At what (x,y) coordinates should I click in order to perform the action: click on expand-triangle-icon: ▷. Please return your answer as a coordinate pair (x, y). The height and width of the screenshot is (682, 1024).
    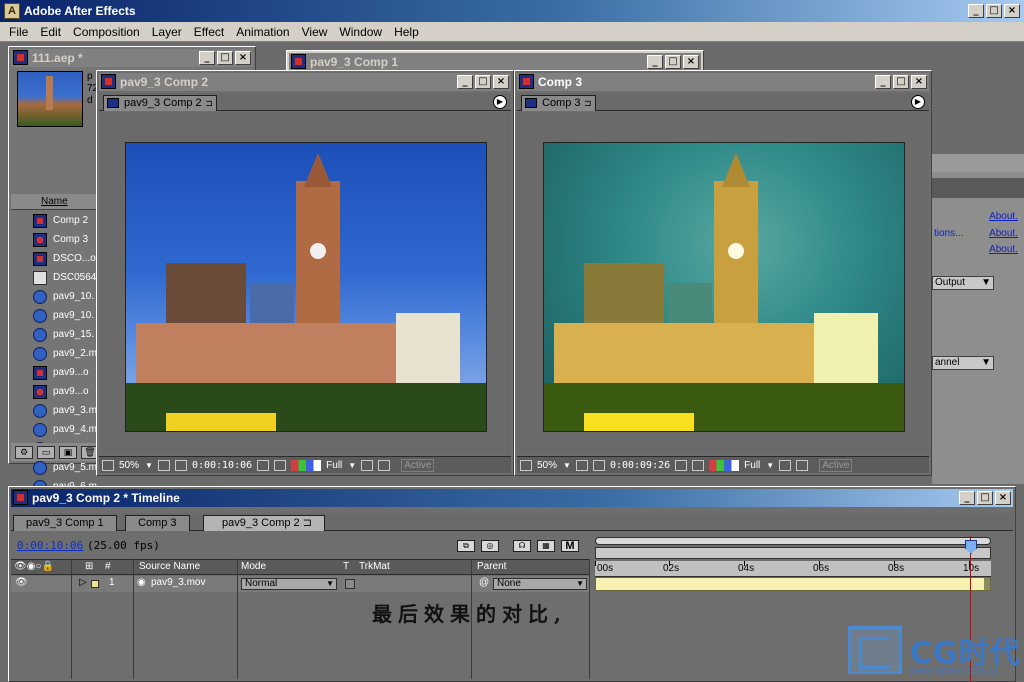
    Looking at the image, I should click on (83, 582).